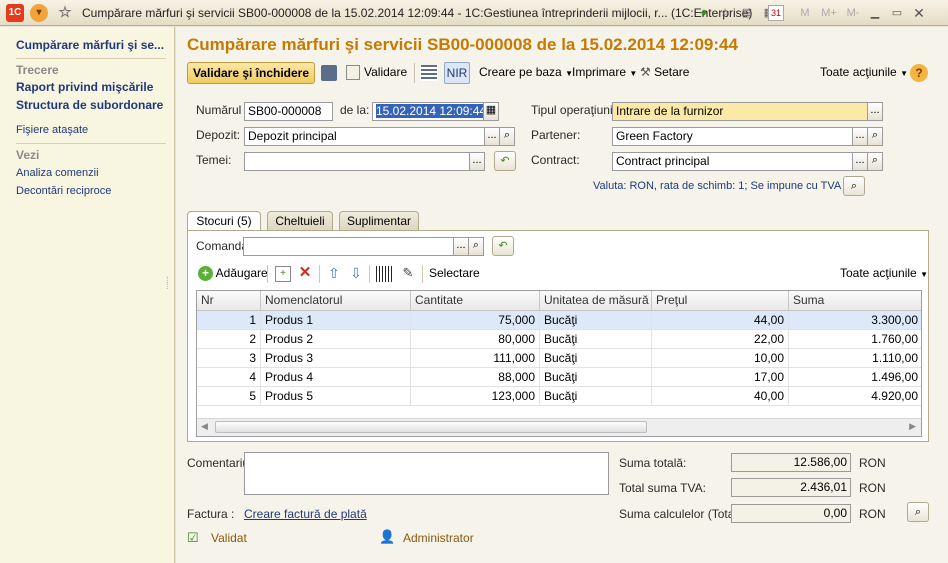 The width and height of the screenshot is (948, 563). What do you see at coordinates (336, 339) in the screenshot?
I see `cell-item: Produs 2` at bounding box center [336, 339].